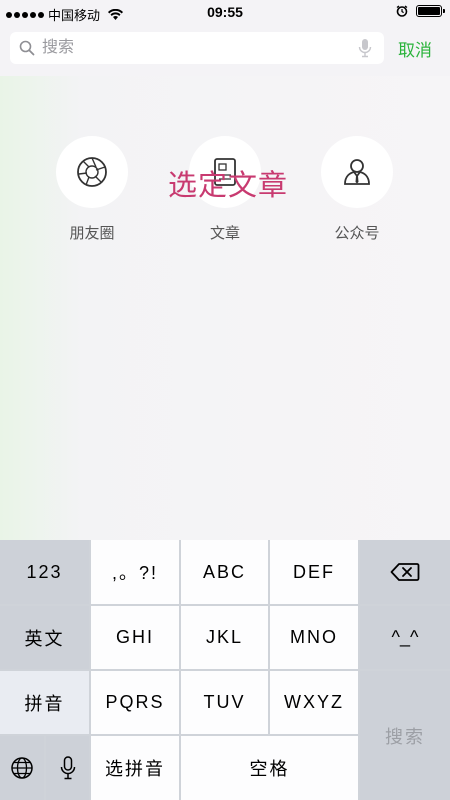  I want to click on mic-icon, so click(67, 768).